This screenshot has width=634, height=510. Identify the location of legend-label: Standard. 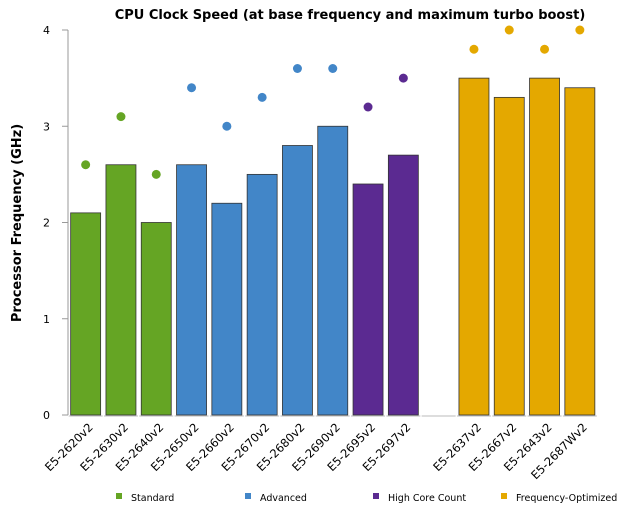
(152, 498).